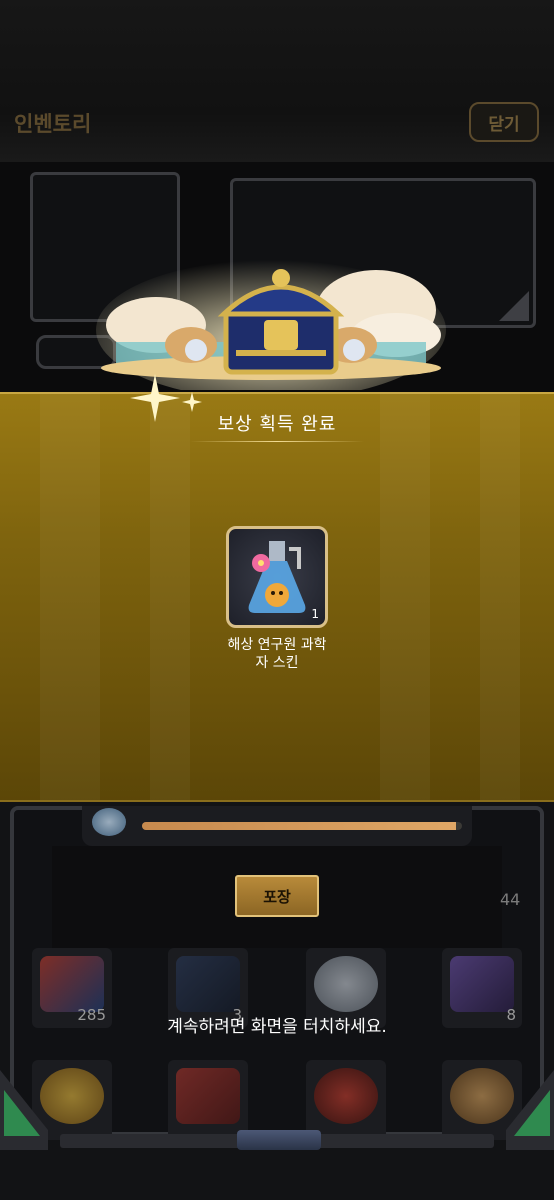 This screenshot has height=1200, width=554. Describe the element at coordinates (510, 899) in the screenshot. I see `side-count: 44` at that location.